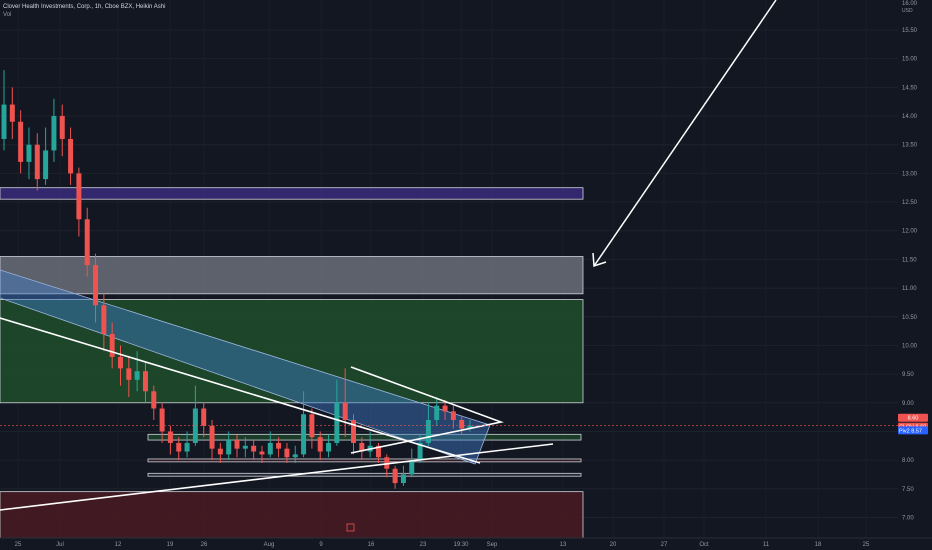 The width and height of the screenshot is (932, 550). What do you see at coordinates (685, 133) in the screenshot?
I see `target-arrow-line` at bounding box center [685, 133].